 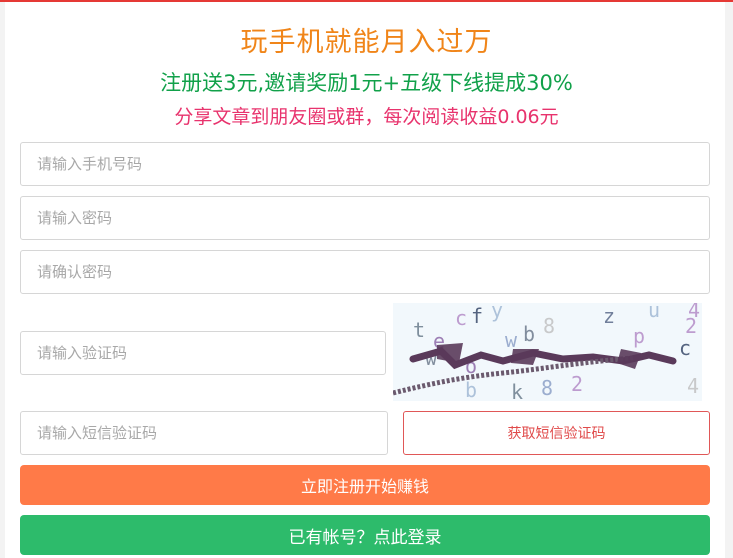 I want to click on svg-text: t, so click(x=419, y=330).